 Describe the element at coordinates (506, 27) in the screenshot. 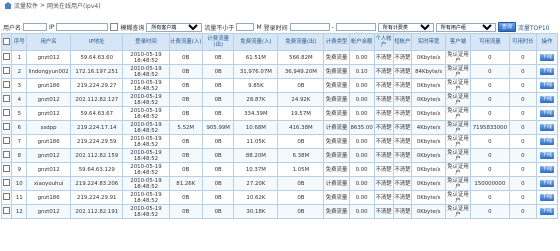

I see `query-button: 查询` at that location.